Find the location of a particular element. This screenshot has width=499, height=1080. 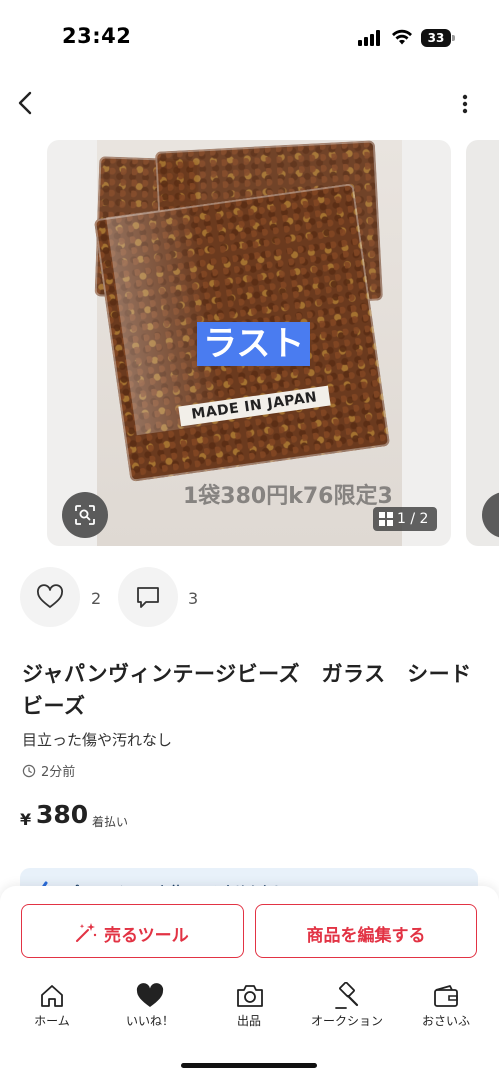

edit-item-button: 商品を編集する is located at coordinates (366, 931).